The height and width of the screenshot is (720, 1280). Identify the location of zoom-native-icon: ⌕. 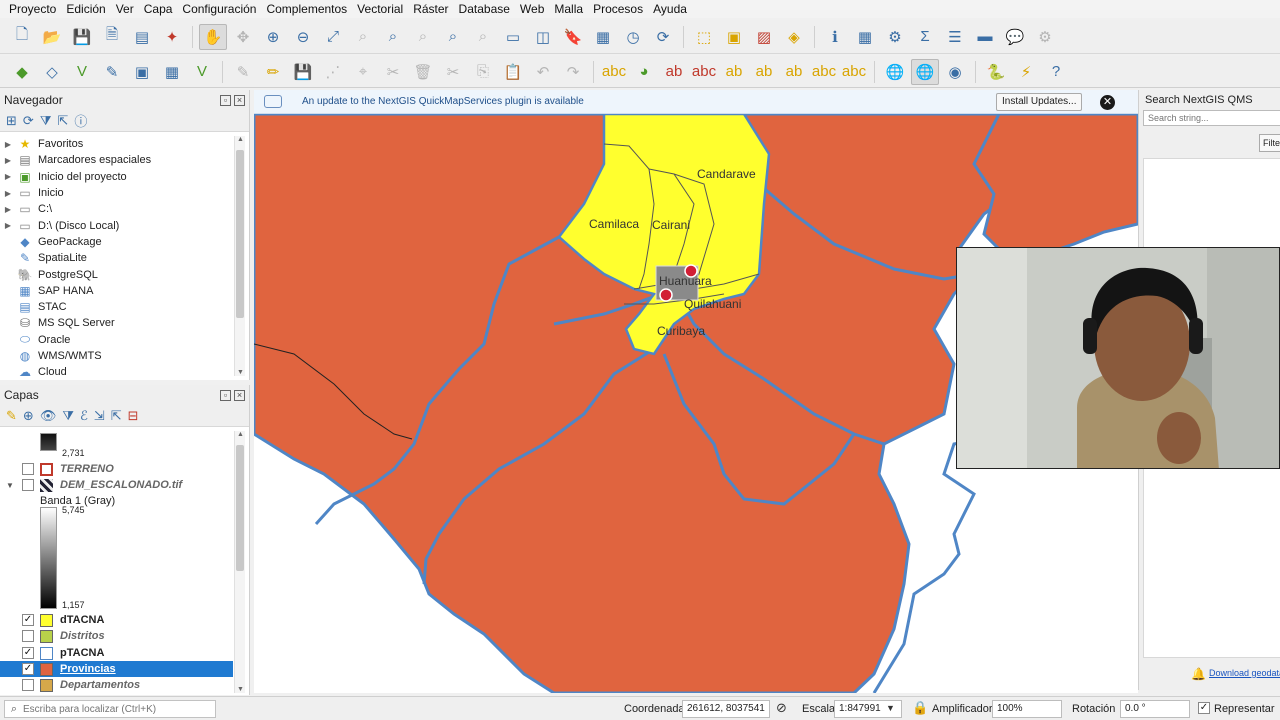
(423, 37).